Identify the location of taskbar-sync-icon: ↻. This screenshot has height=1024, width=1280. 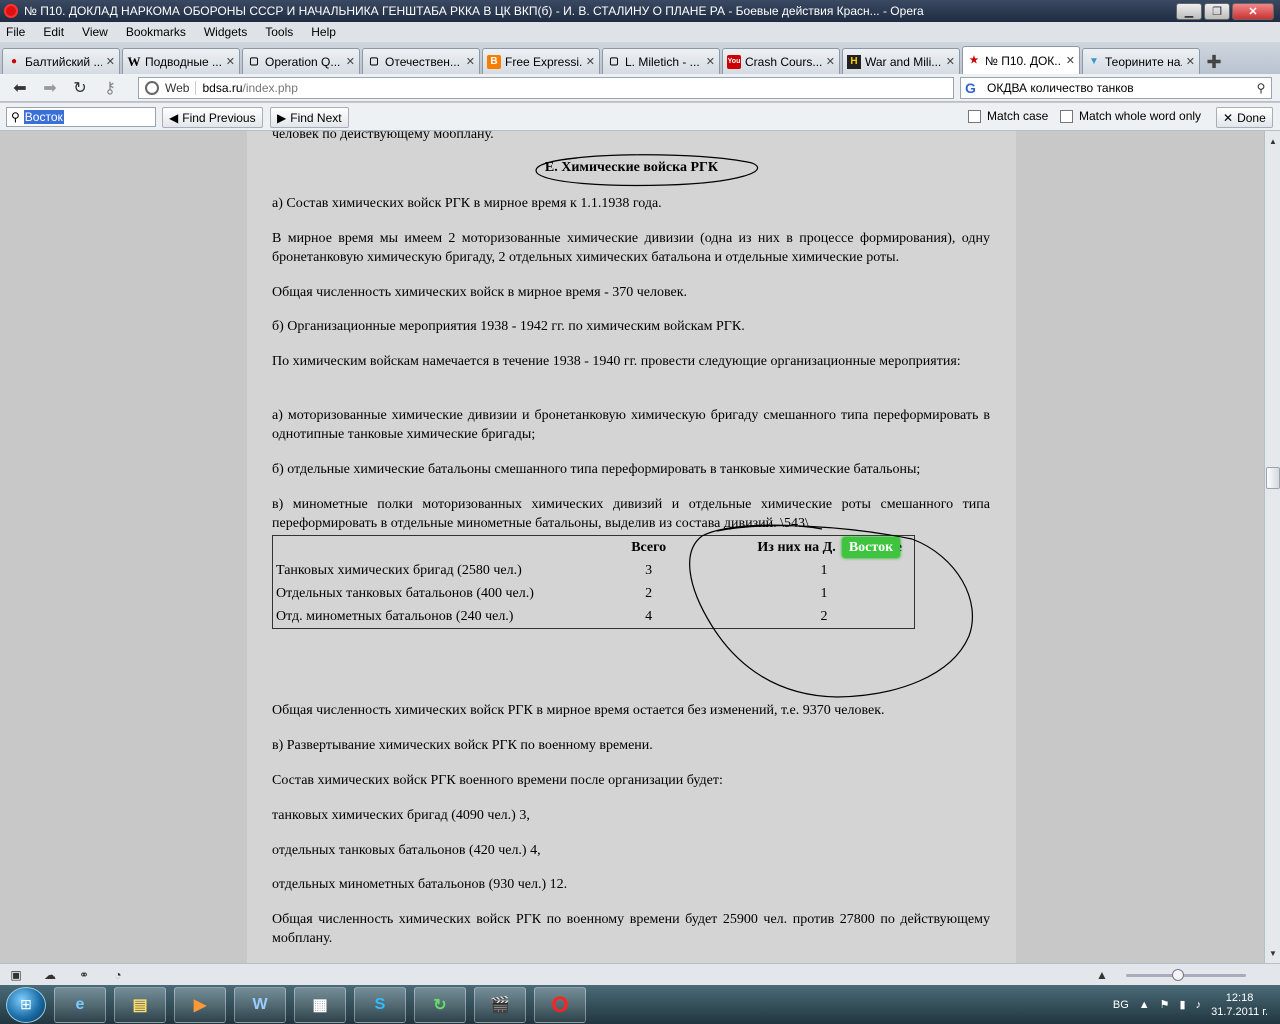
(440, 1004).